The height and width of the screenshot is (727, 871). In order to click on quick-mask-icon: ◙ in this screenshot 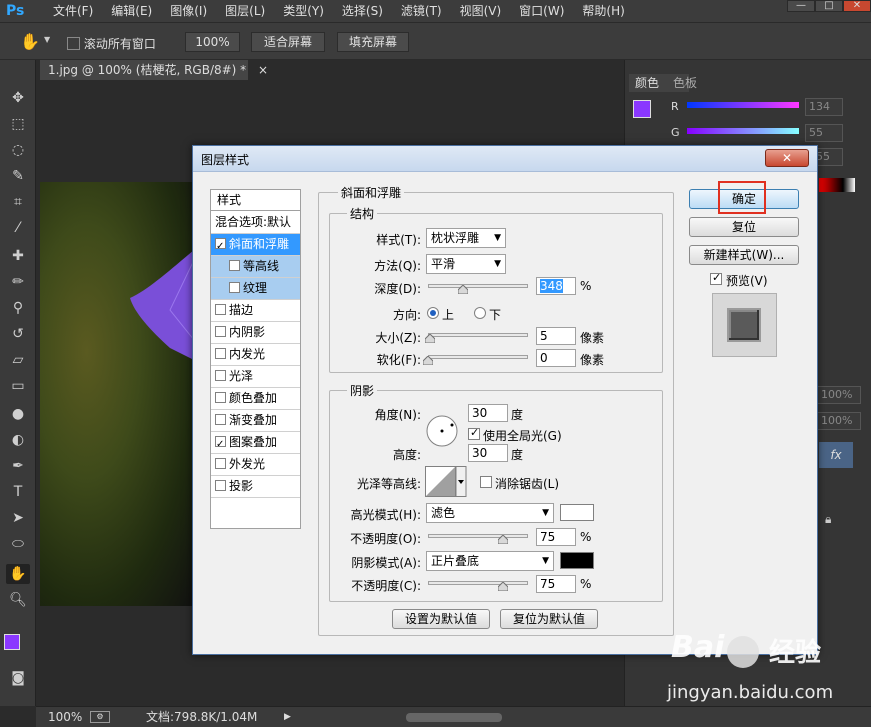, I will do `click(18, 678)`.